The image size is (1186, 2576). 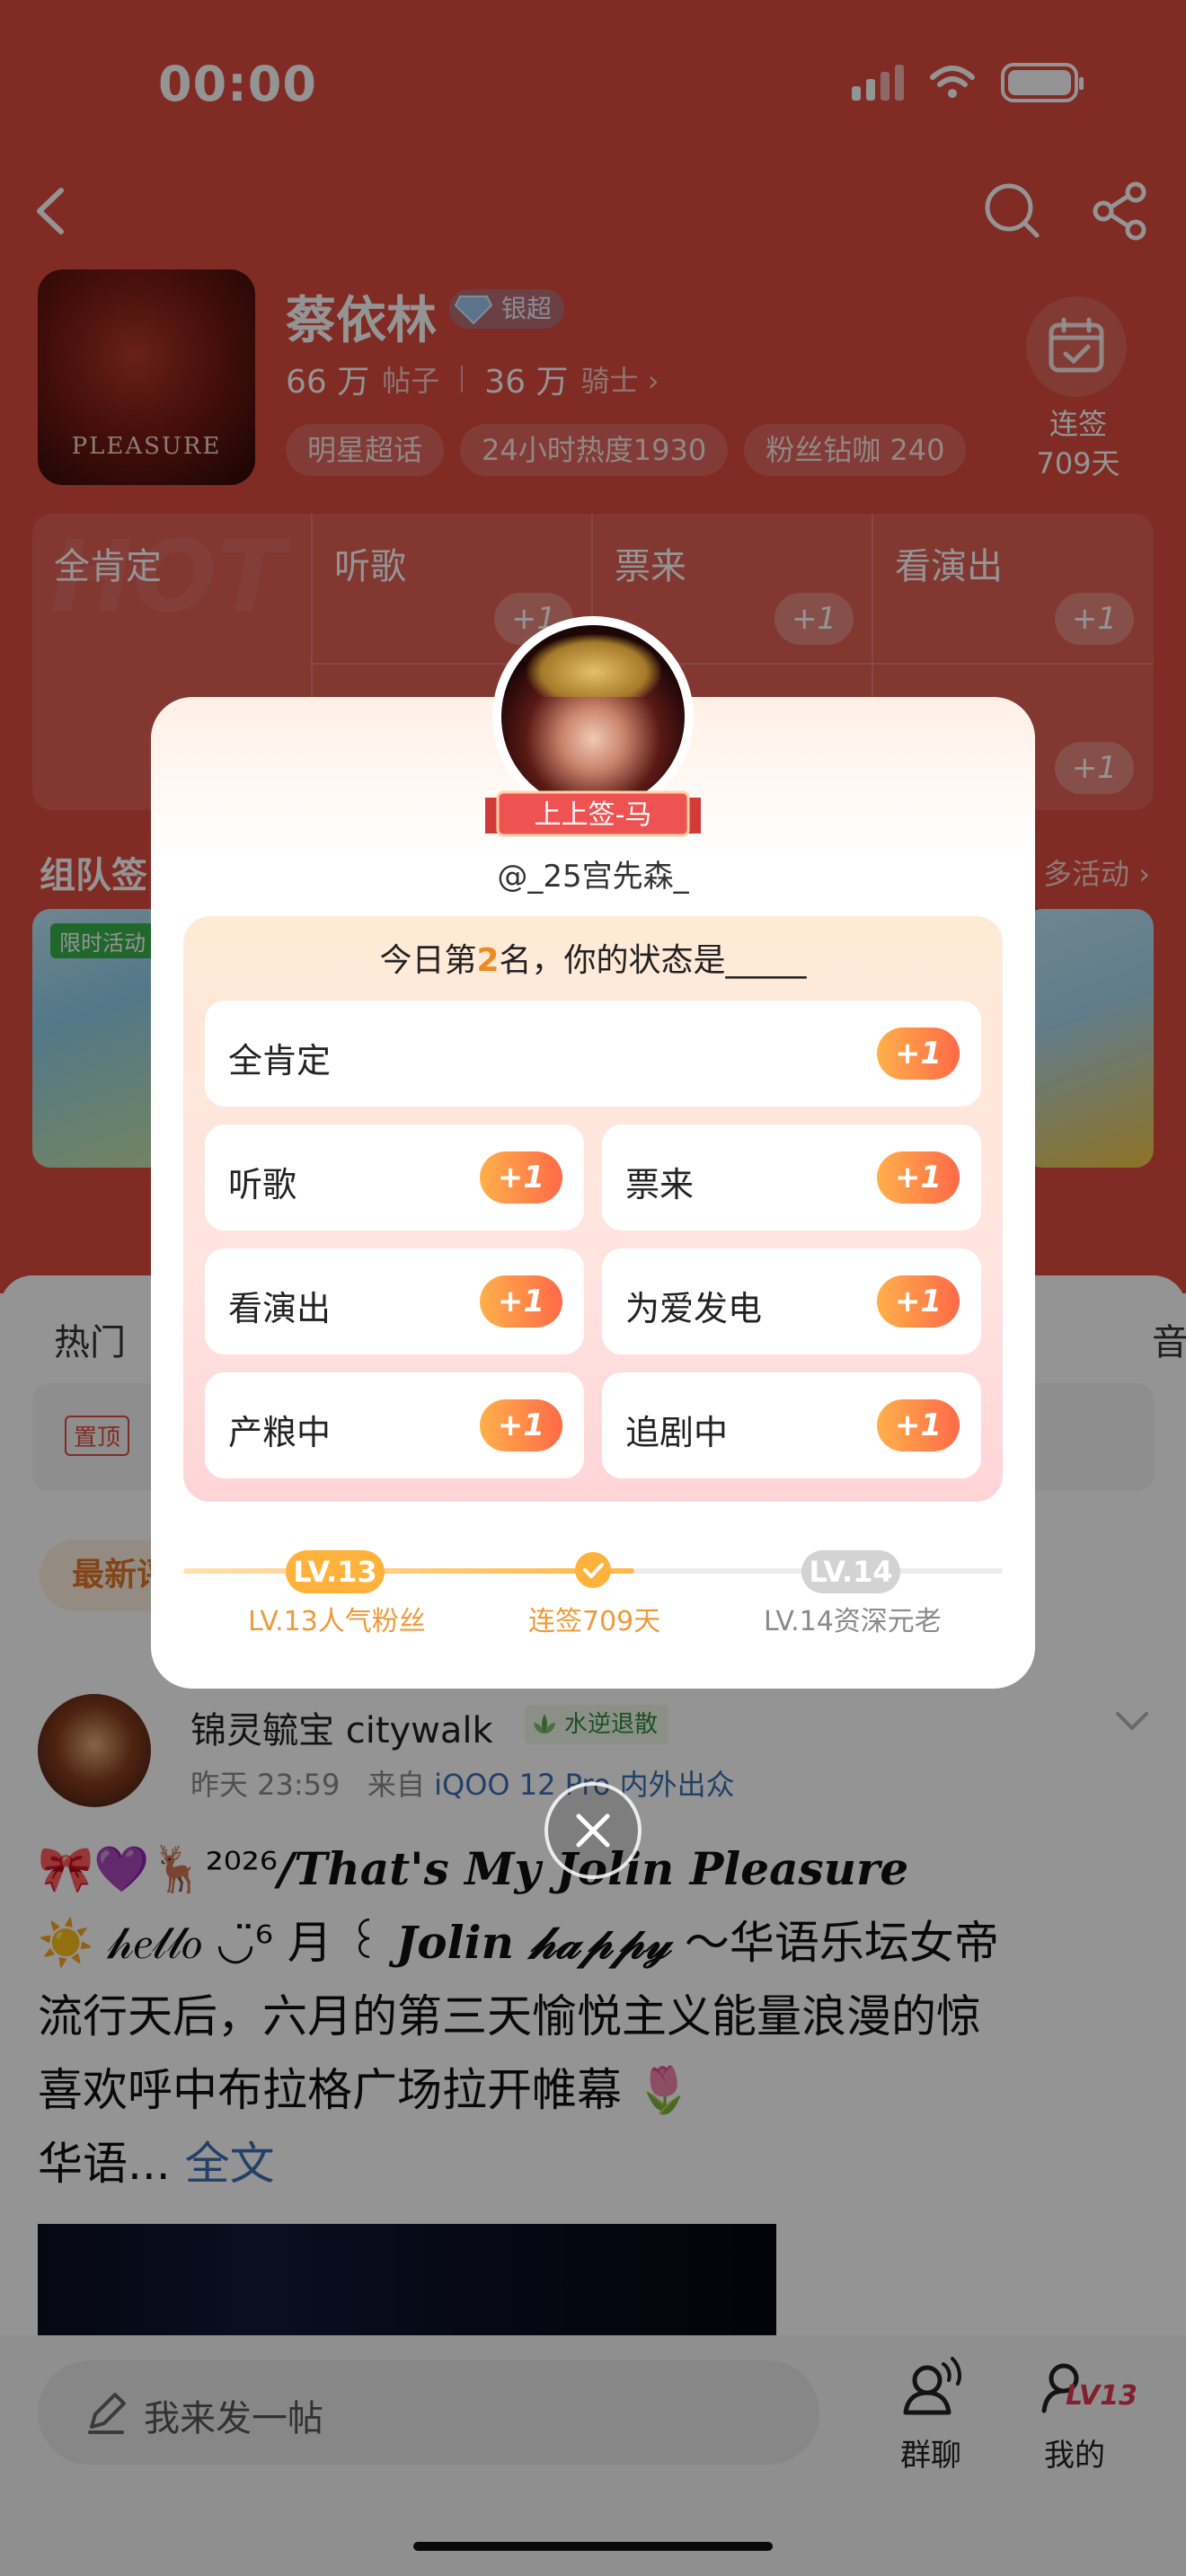 I want to click on status-option-label: 听歌, so click(x=262, y=1184).